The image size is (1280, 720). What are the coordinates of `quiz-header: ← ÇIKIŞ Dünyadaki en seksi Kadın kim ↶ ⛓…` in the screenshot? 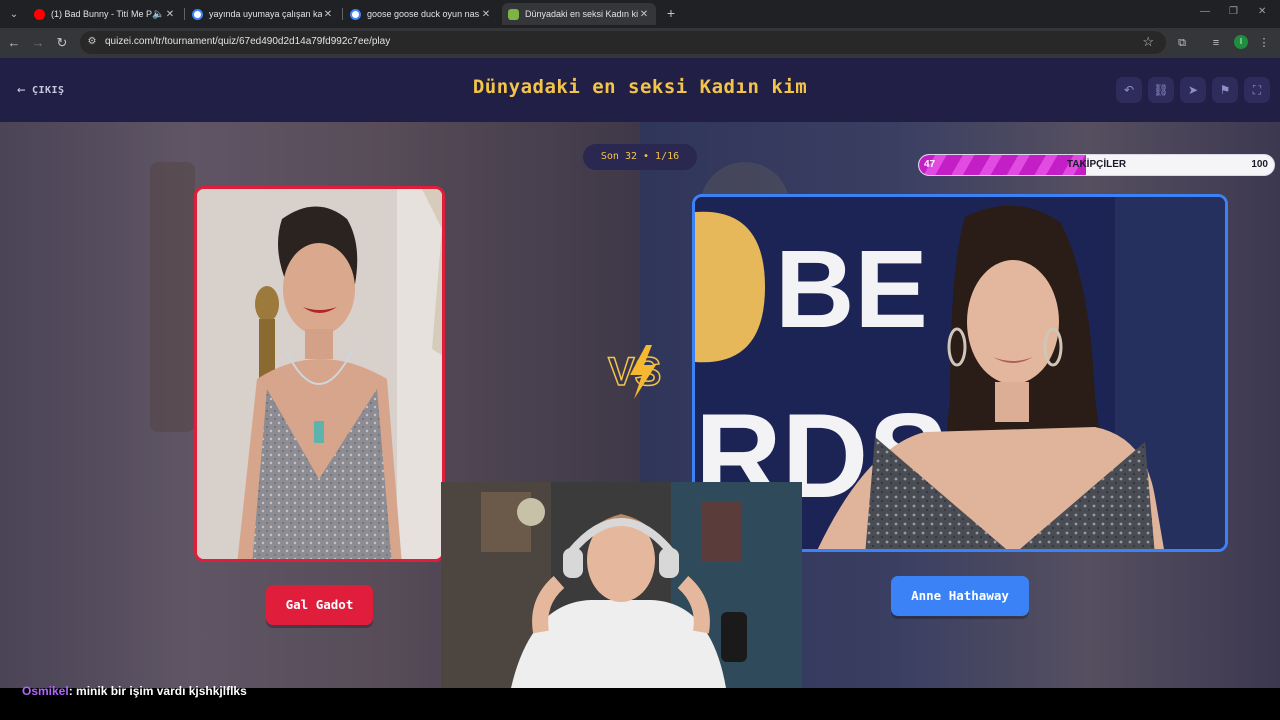 It's located at (640, 90).